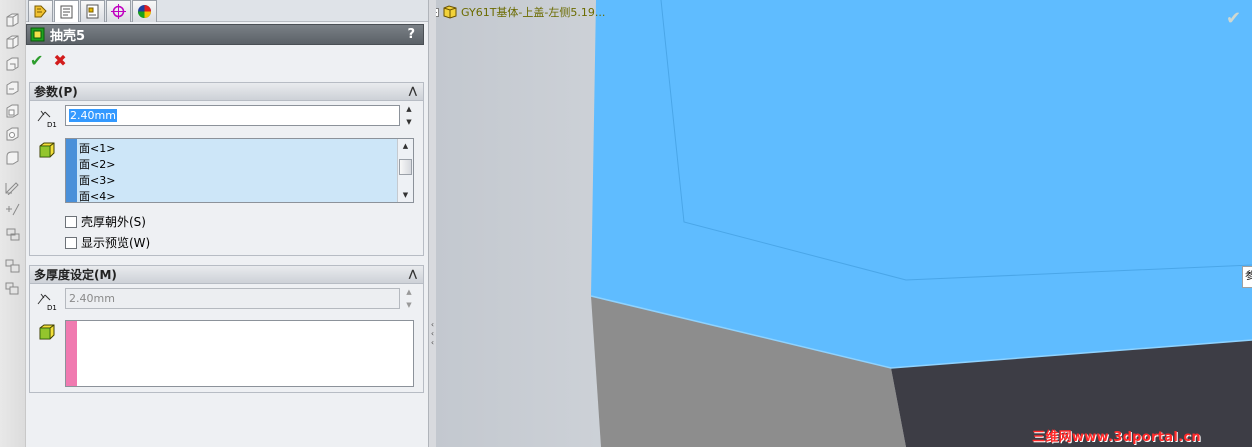  I want to click on sketch-icon, so click(12, 187).